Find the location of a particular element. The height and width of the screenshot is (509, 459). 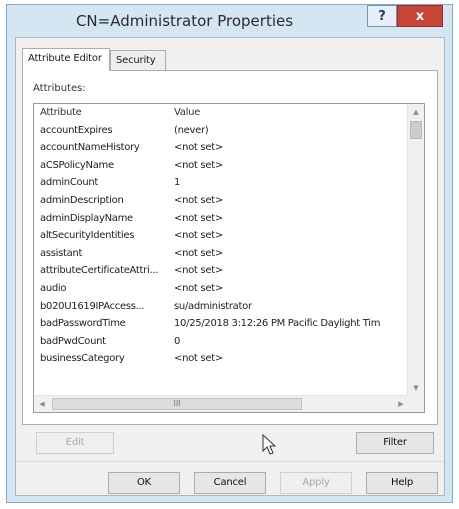

horizontal-scroll-thumb: III is located at coordinates (177, 404).